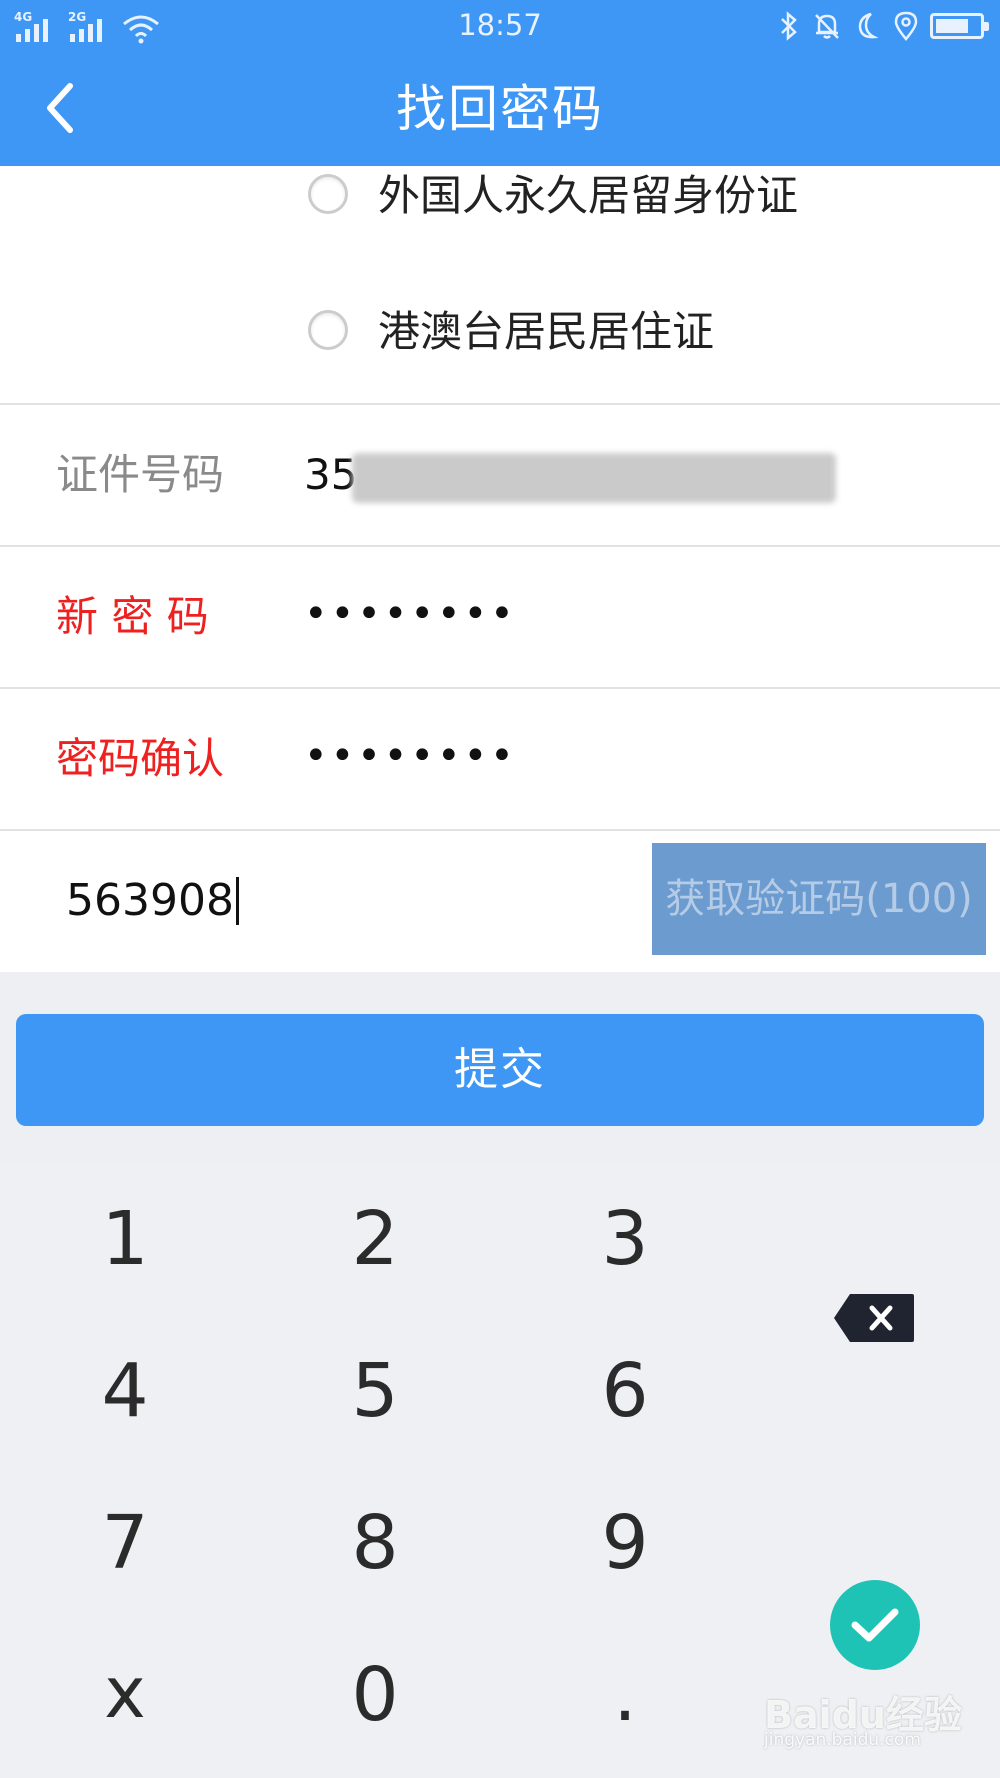  I want to click on app-header: 找回密码, so click(500, 109).